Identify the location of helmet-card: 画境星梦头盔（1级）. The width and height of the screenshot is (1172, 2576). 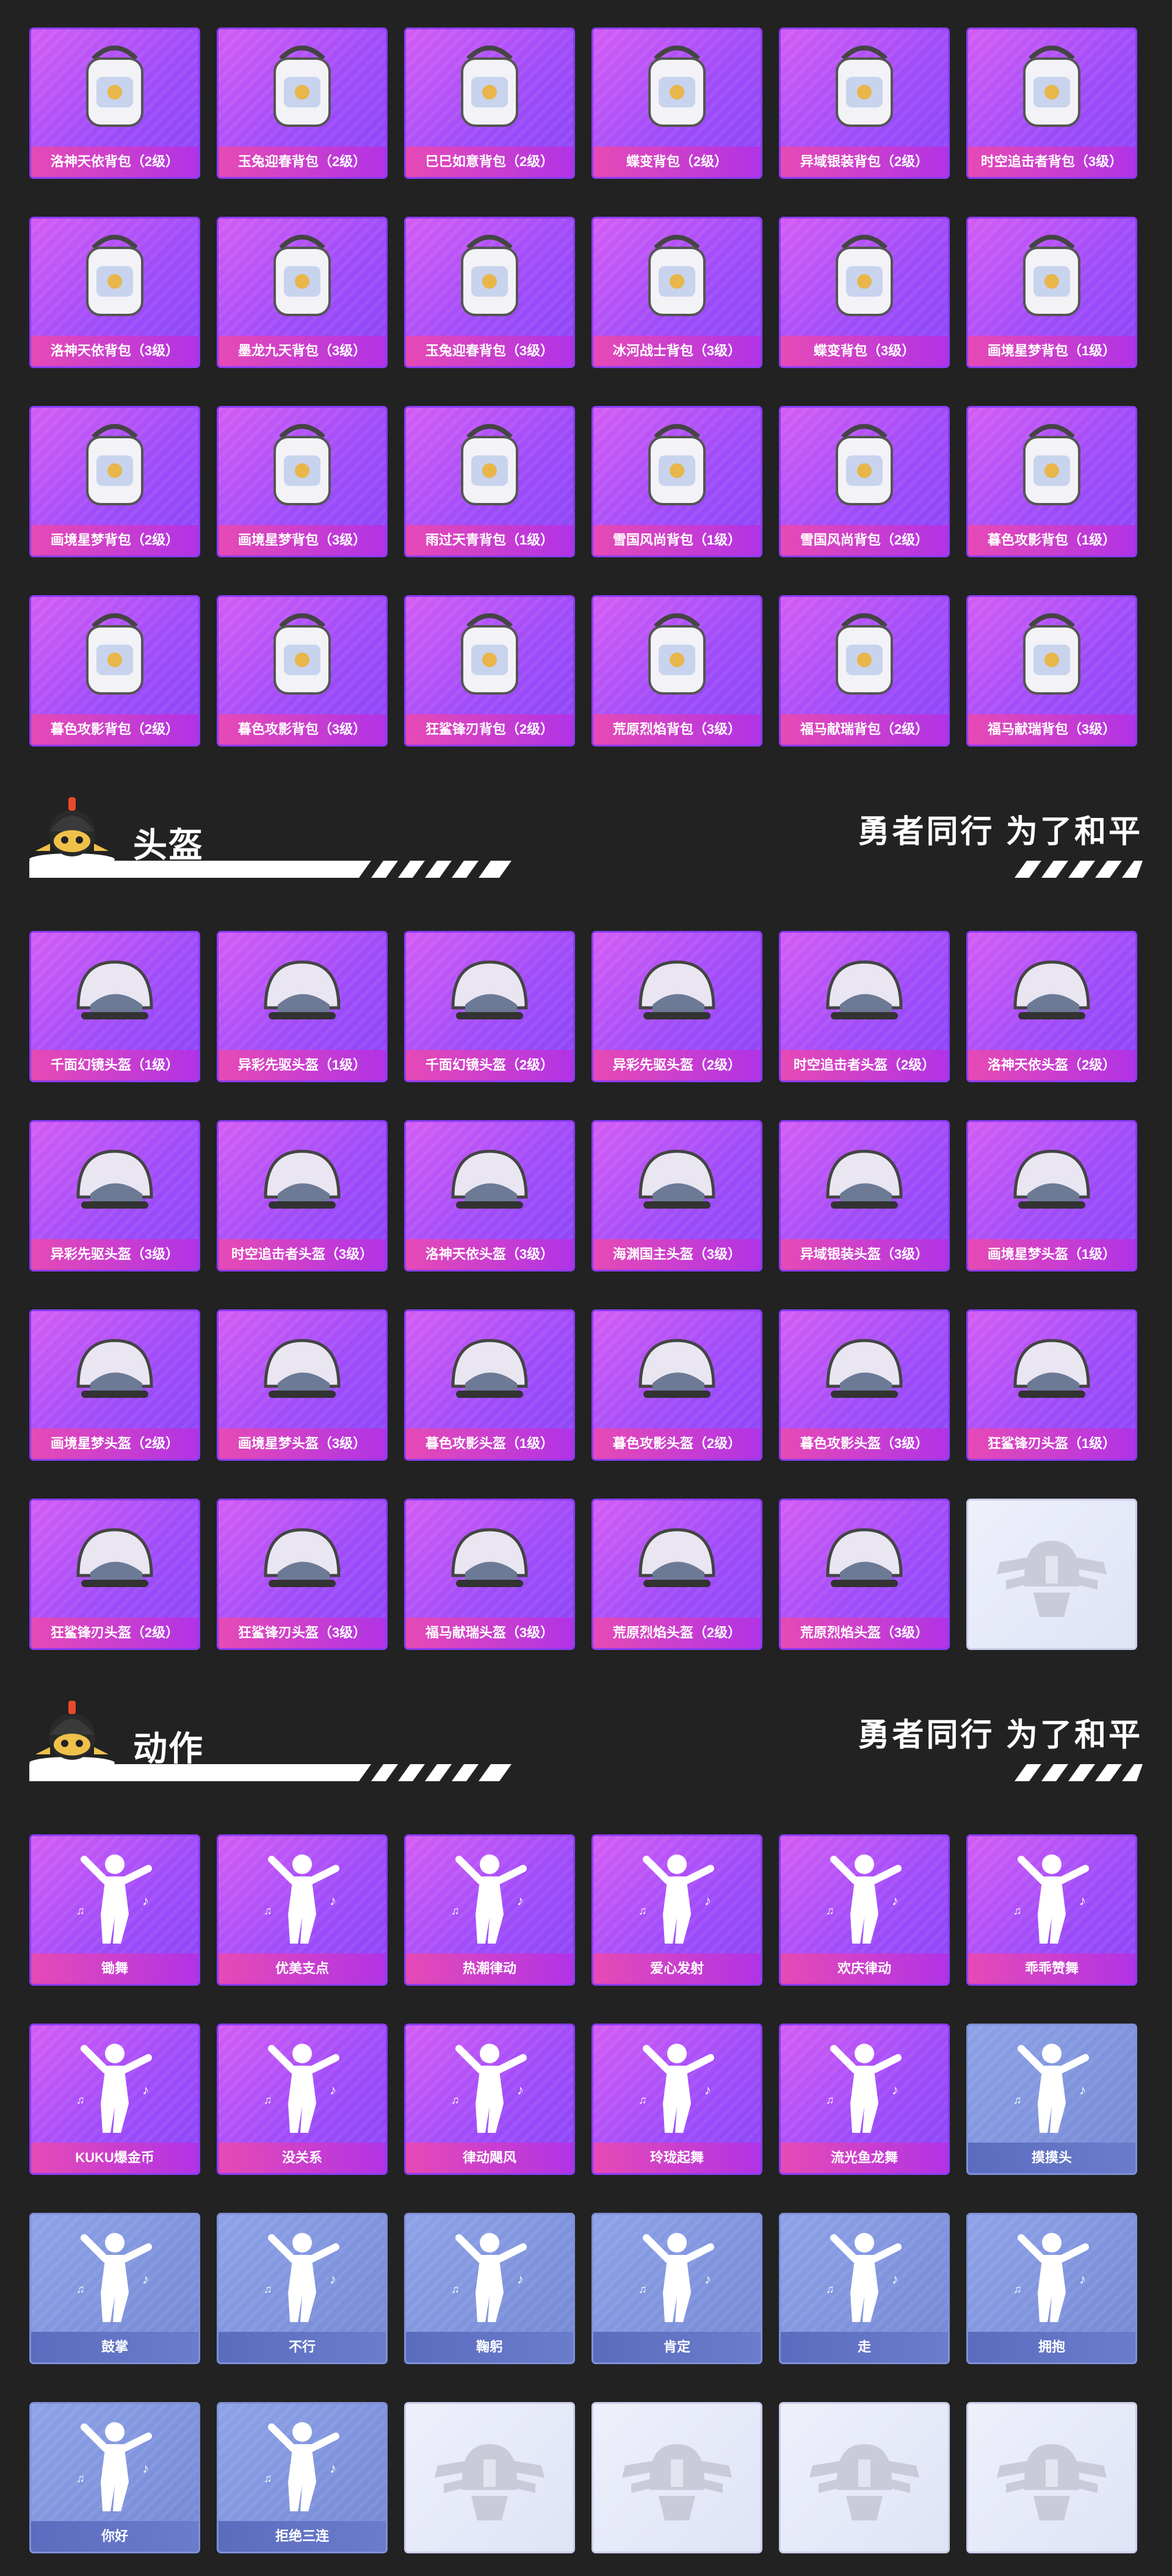
(1051, 1196).